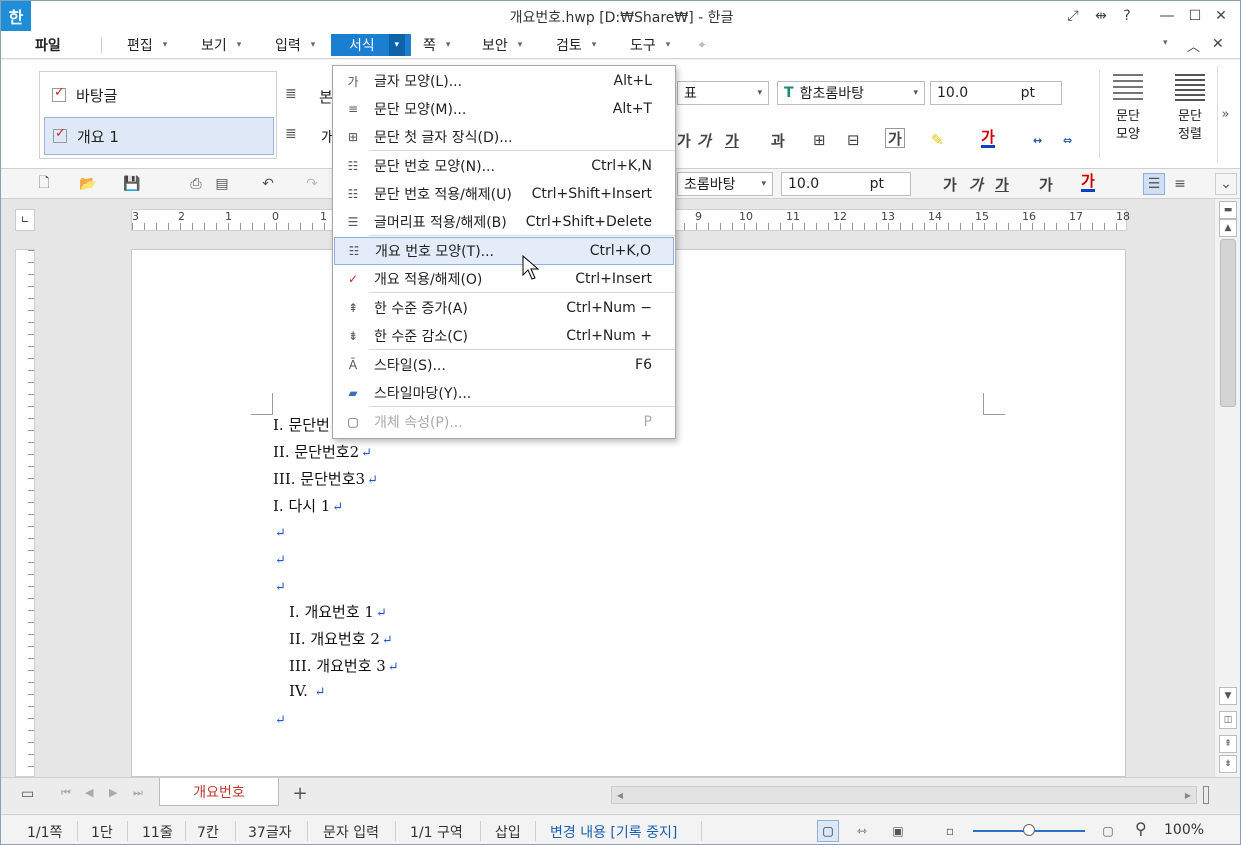 The height and width of the screenshot is (845, 1241). What do you see at coordinates (895, 138) in the screenshot?
I see `char-border-button: 가` at bounding box center [895, 138].